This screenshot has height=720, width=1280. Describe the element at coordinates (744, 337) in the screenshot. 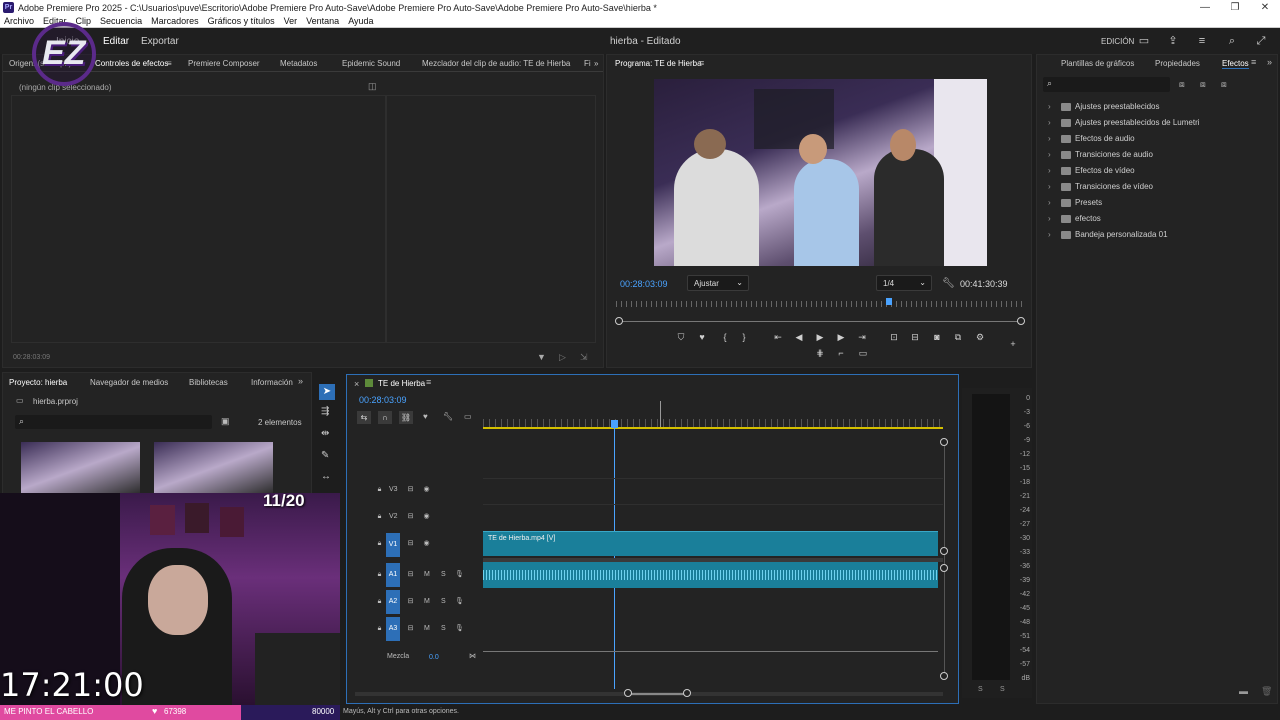

I see `mark-out-icon: }` at that location.